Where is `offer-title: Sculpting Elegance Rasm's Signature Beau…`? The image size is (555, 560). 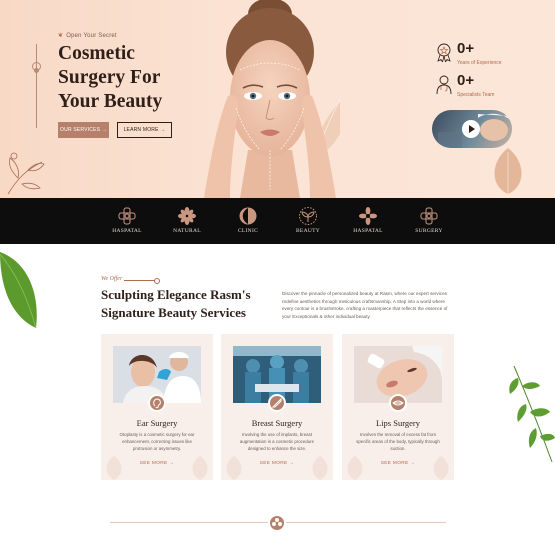 offer-title: Sculpting Elegance Rasm's Signature Beau… is located at coordinates (176, 303).